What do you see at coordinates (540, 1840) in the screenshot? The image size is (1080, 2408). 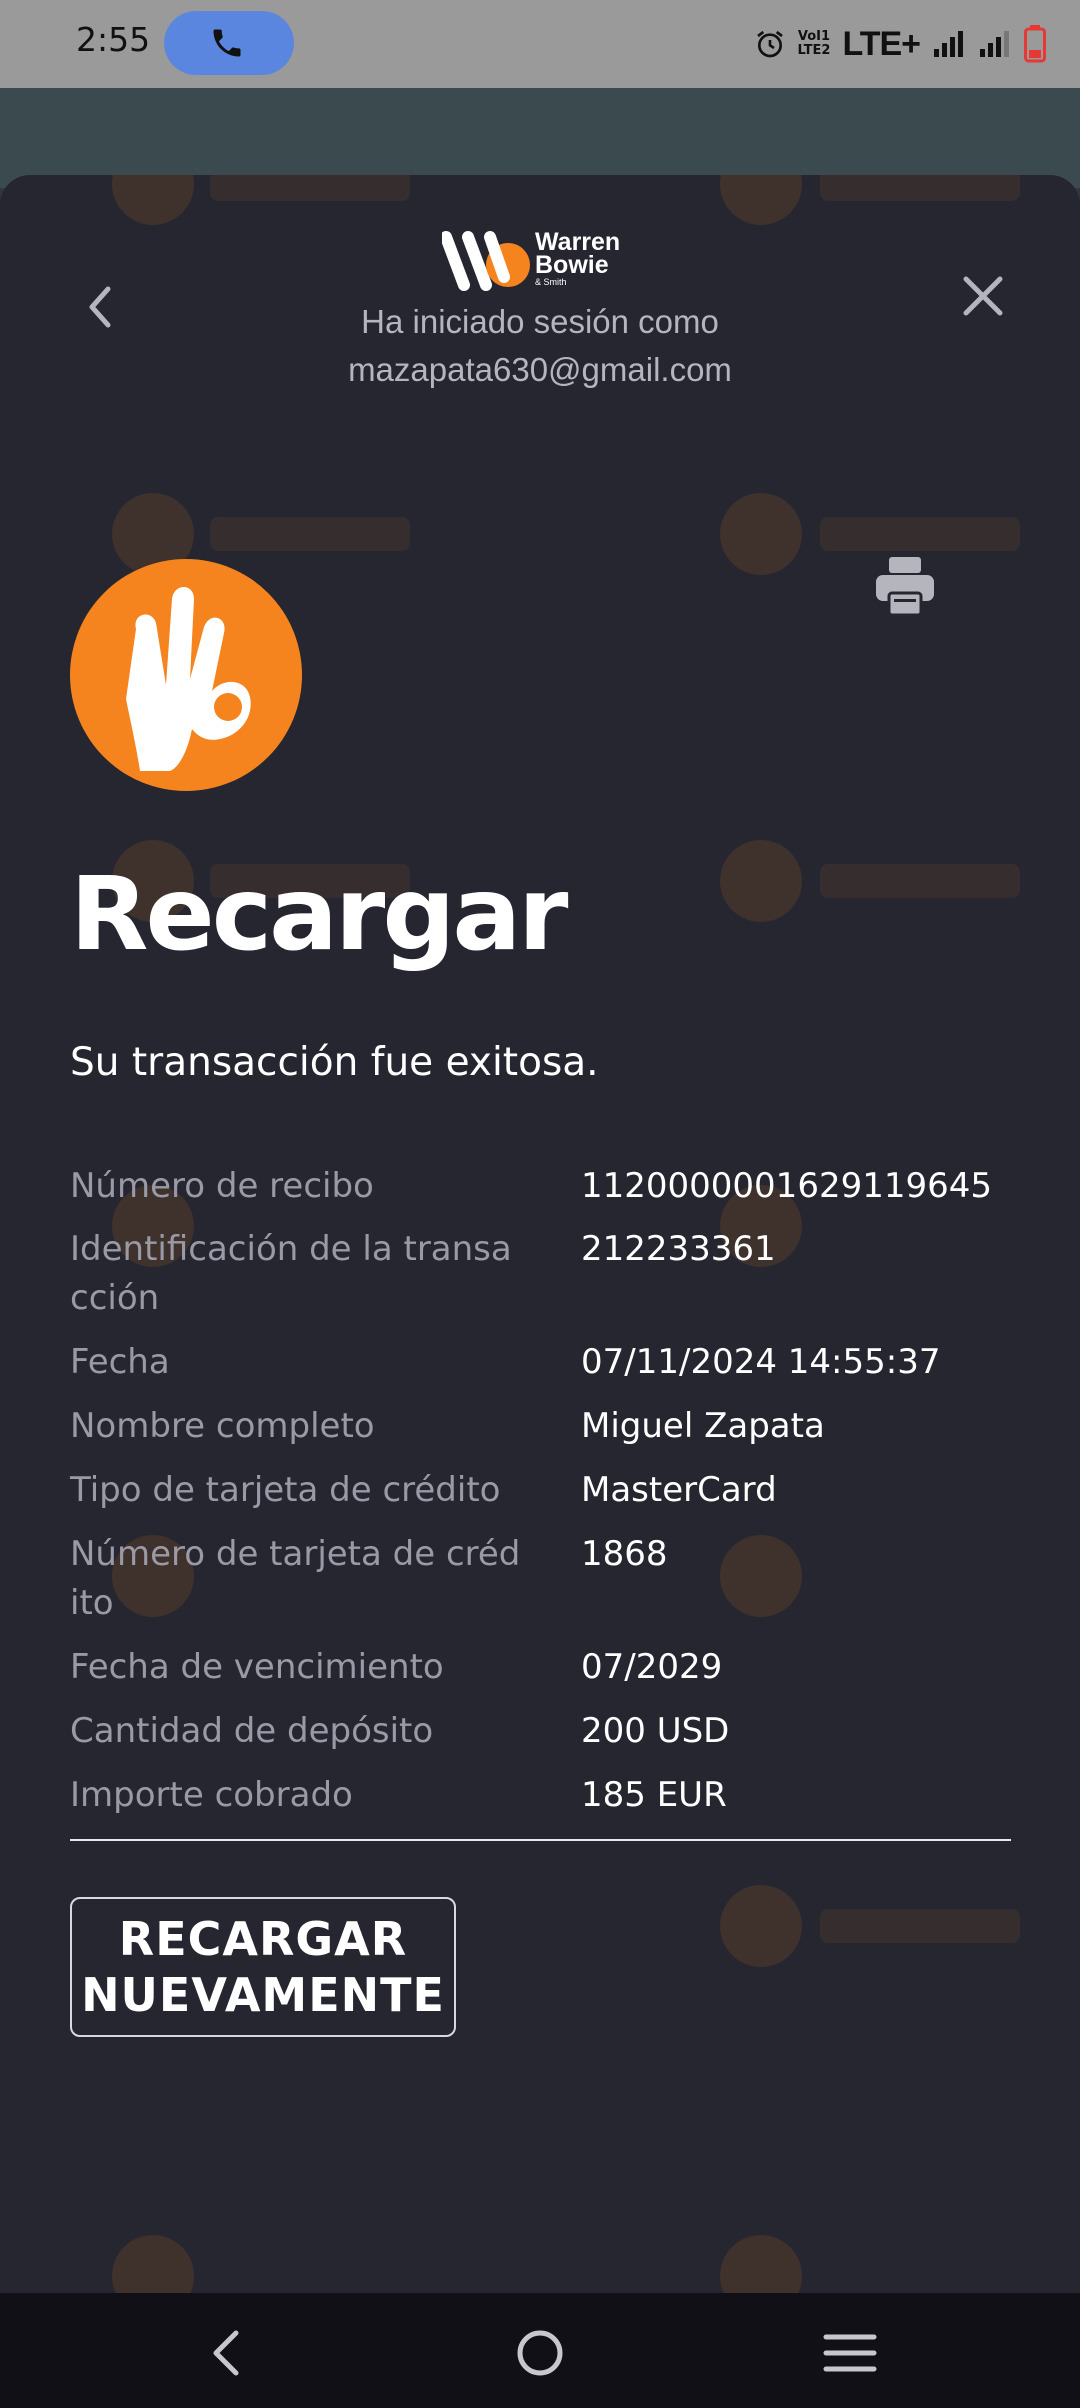 I see `details-divider` at bounding box center [540, 1840].